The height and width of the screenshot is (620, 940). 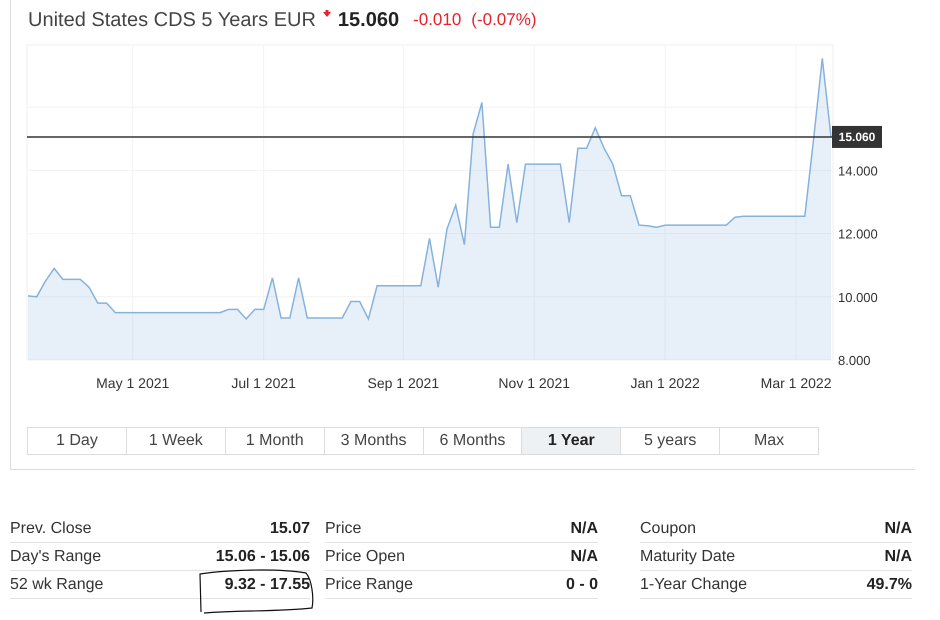 What do you see at coordinates (263, 556) in the screenshot?
I see `stat-value: 15.06 - 15.06` at bounding box center [263, 556].